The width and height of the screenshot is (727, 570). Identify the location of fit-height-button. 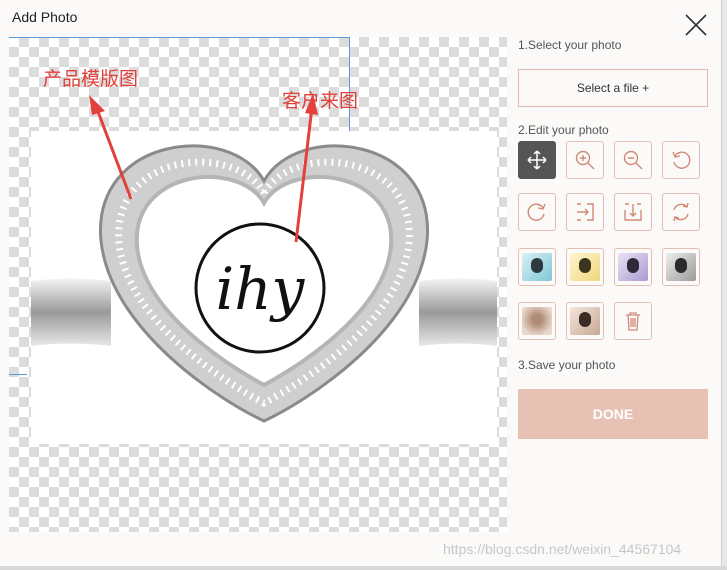
(633, 212).